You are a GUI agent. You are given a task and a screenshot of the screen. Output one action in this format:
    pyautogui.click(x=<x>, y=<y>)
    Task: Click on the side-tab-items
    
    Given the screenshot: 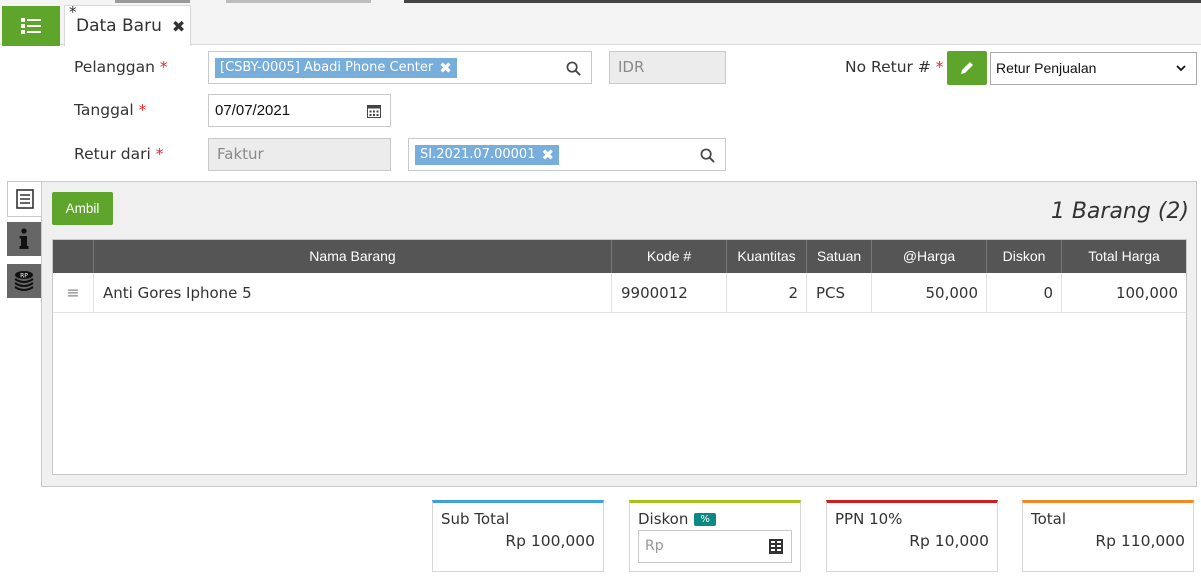 What is the action you would take?
    pyautogui.click(x=24, y=199)
    